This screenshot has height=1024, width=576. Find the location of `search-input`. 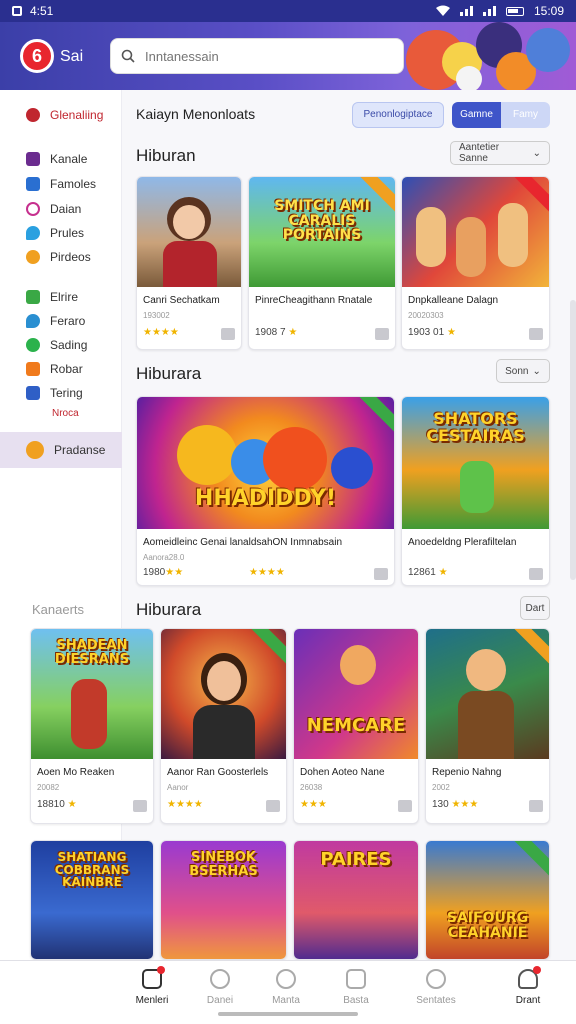

search-input is located at coordinates (265, 56).